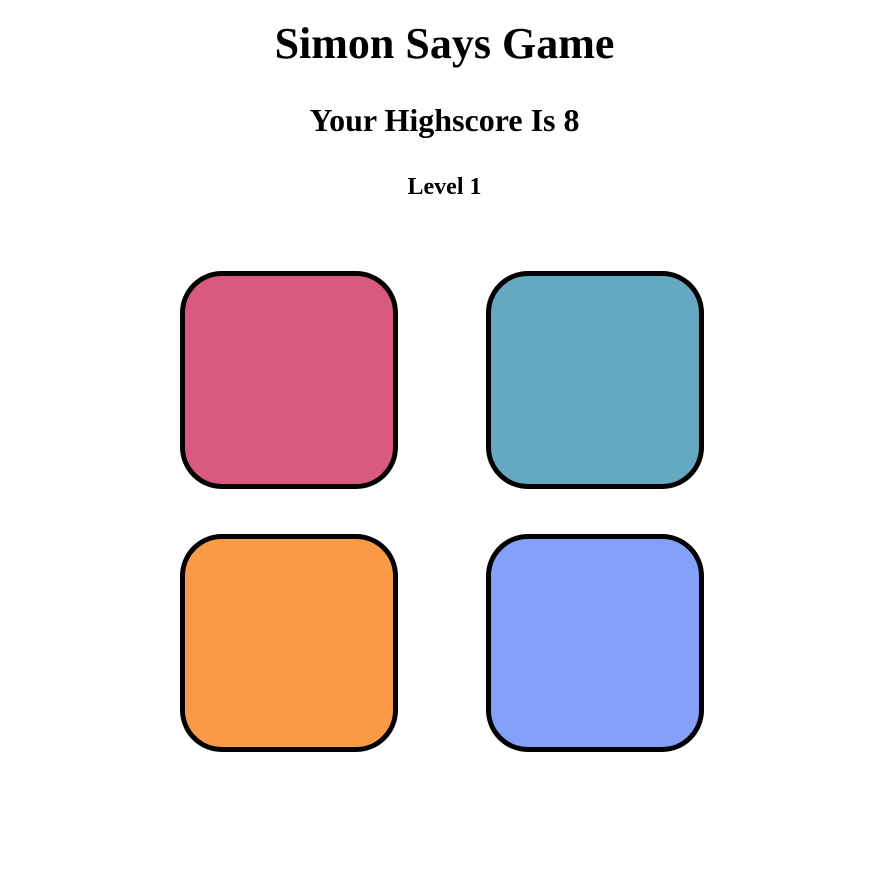 Image resolution: width=889 pixels, height=875 pixels. Describe the element at coordinates (289, 643) in the screenshot. I see `orange-pad` at that location.